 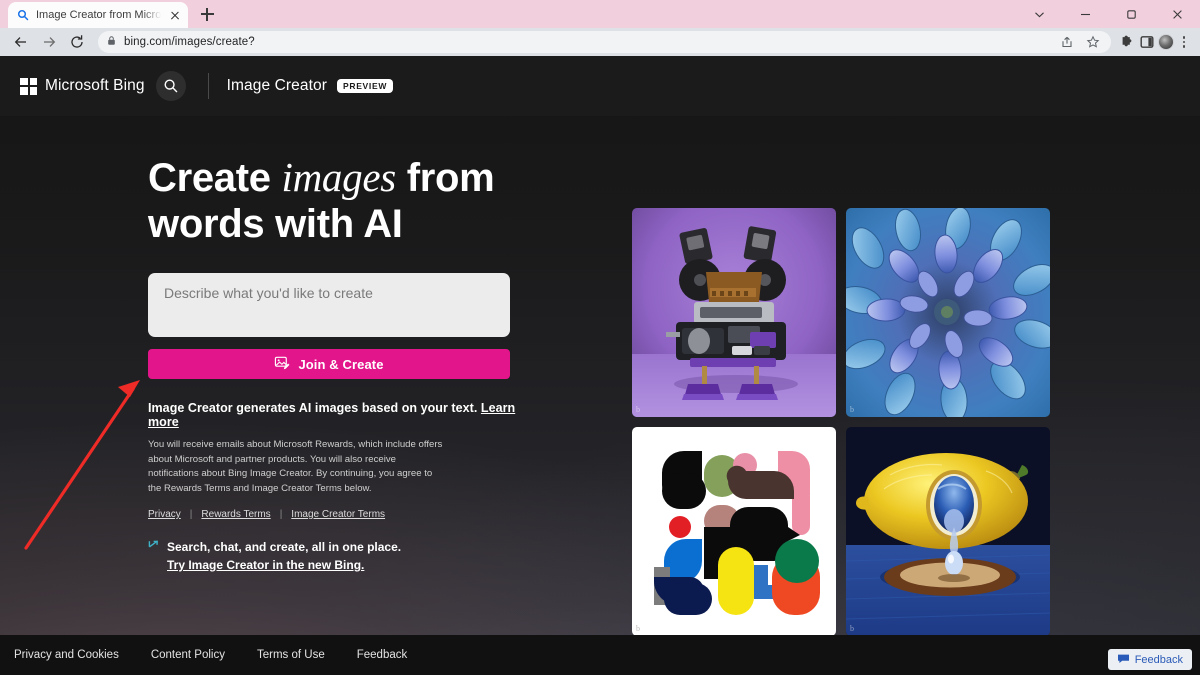 I want to click on back-arrow-icon, so click(x=21, y=42).